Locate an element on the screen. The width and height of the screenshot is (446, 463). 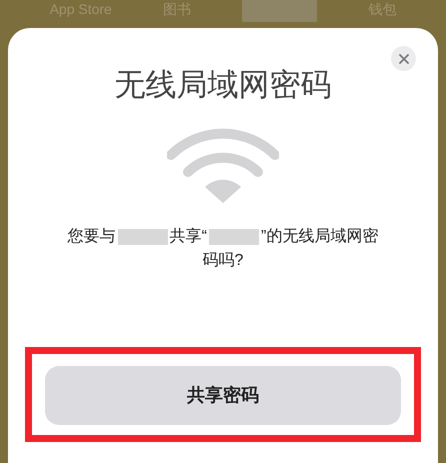
share-password-button: 共享密码 is located at coordinates (223, 395).